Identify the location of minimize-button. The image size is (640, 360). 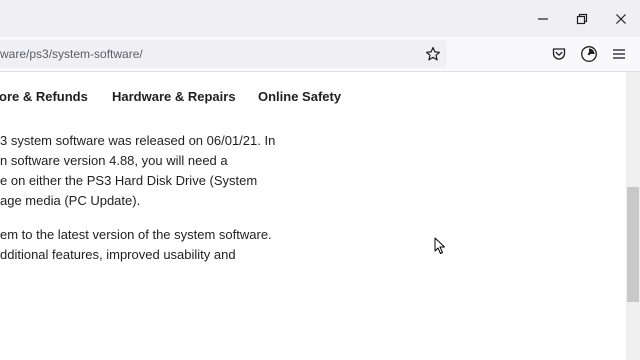
(543, 18).